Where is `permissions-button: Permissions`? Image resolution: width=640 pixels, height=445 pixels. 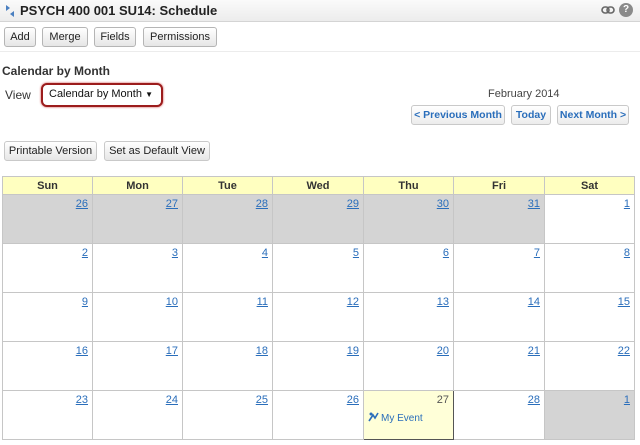 permissions-button: Permissions is located at coordinates (180, 37).